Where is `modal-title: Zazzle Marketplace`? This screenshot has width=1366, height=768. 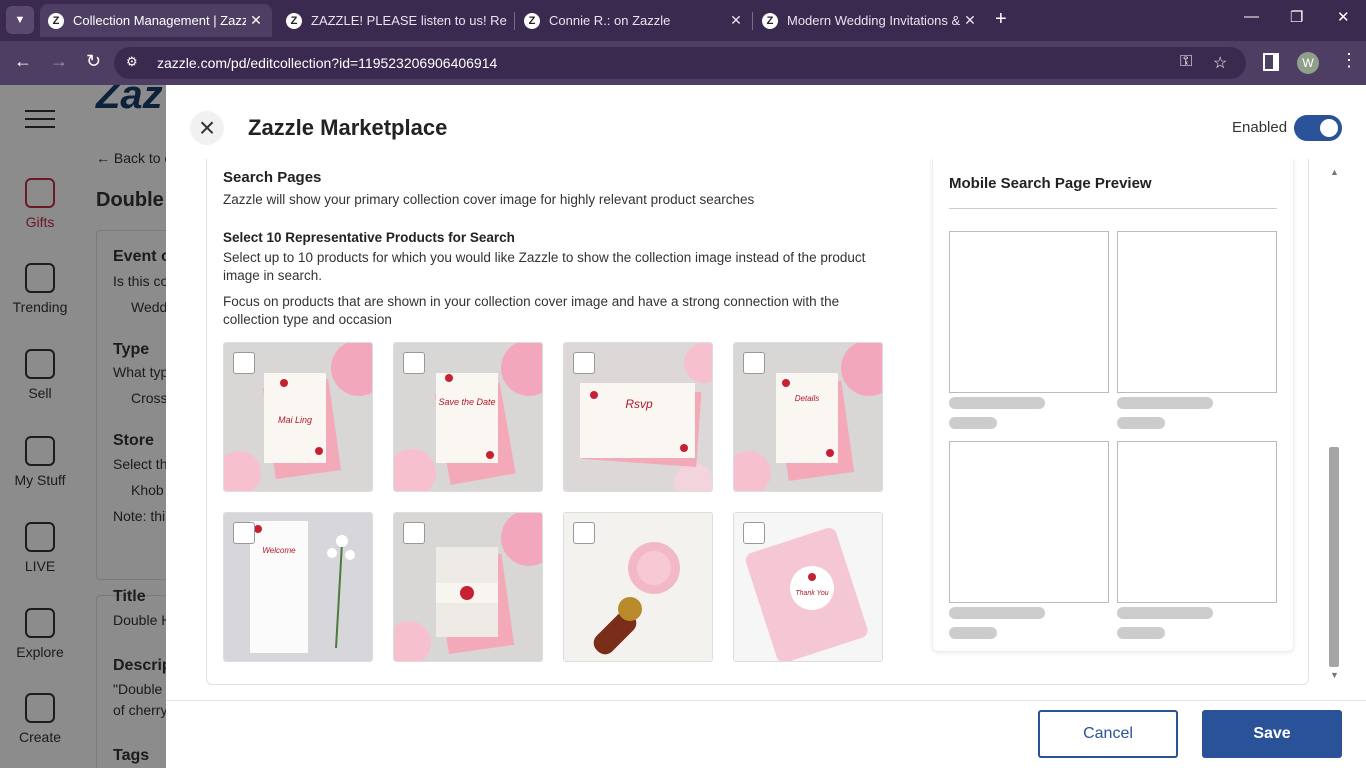 modal-title: Zazzle Marketplace is located at coordinates (348, 127).